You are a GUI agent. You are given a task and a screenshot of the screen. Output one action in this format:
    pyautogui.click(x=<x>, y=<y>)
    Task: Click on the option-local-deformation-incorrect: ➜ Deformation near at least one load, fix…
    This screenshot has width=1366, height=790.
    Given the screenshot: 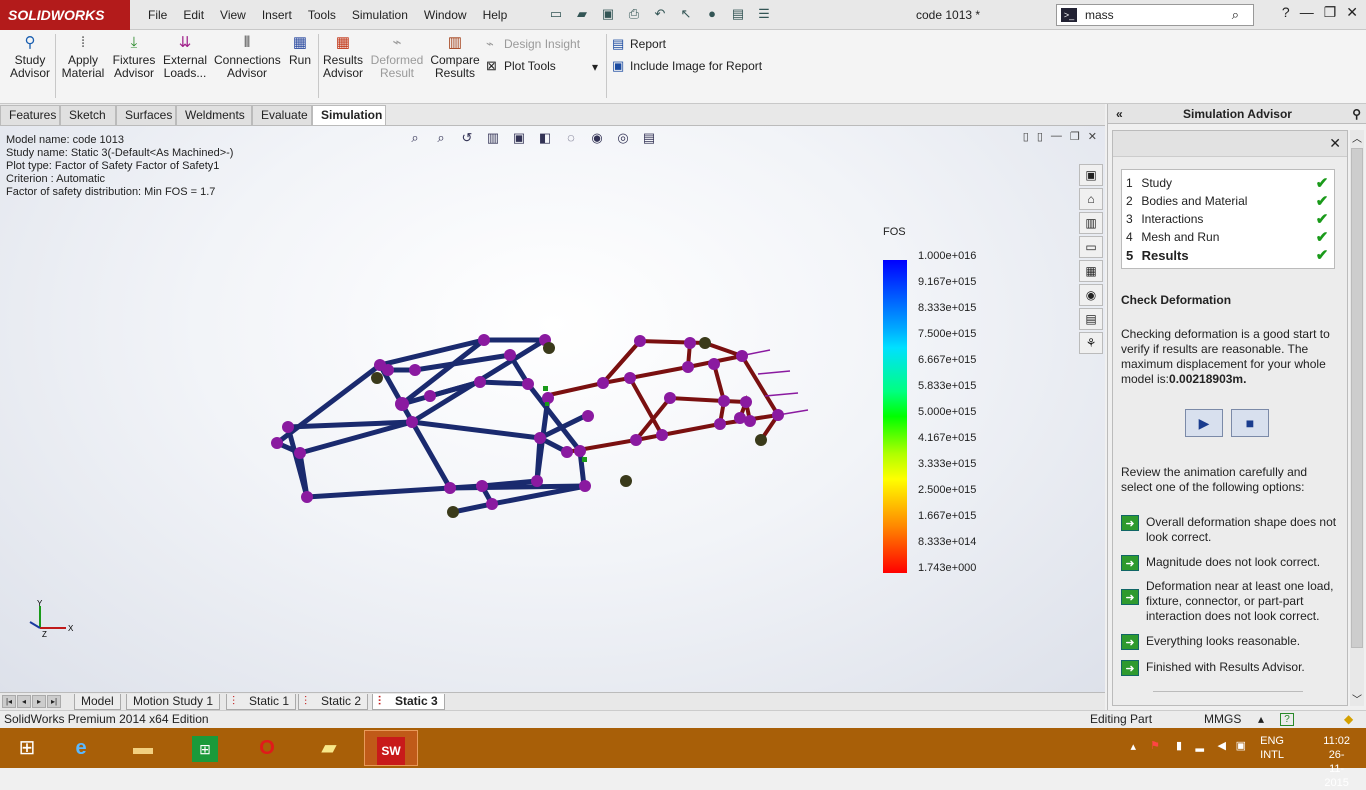 What is the action you would take?
    pyautogui.click(x=1231, y=601)
    